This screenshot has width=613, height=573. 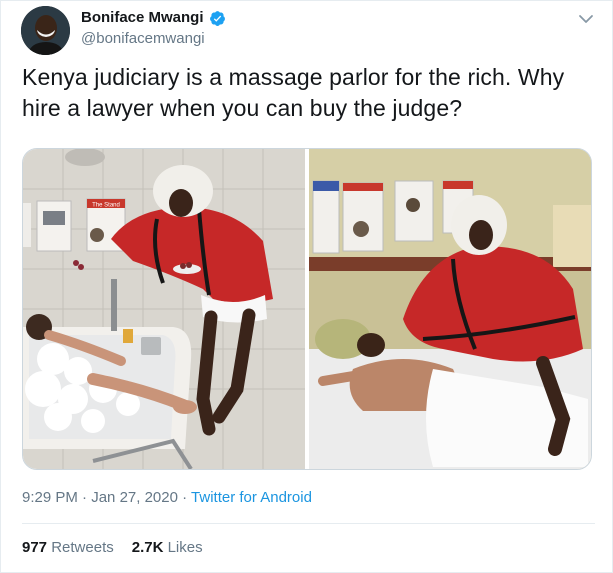 I want to click on retweets-count: 977, so click(x=35, y=547).